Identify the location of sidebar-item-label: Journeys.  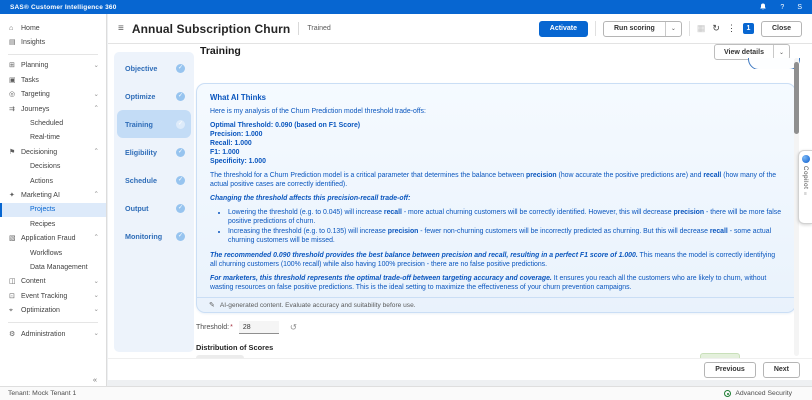
(35, 109).